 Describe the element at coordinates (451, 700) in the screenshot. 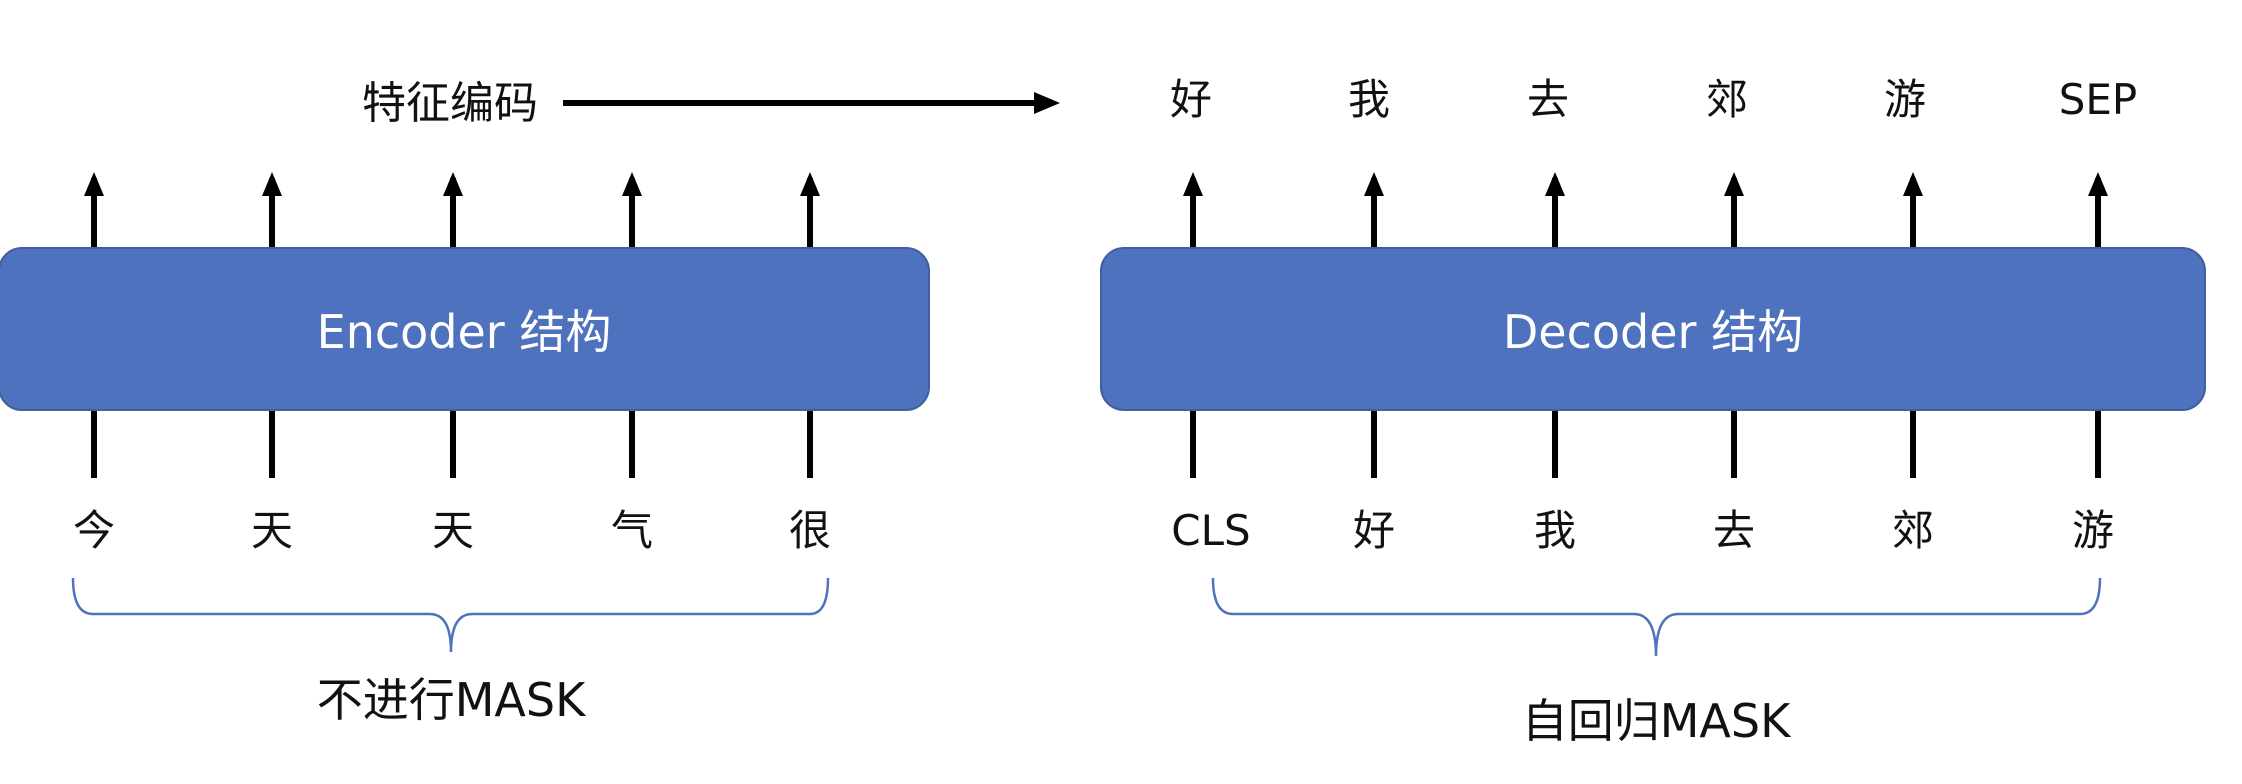

I see `encoder-mask-caption: 不进行MASK` at that location.